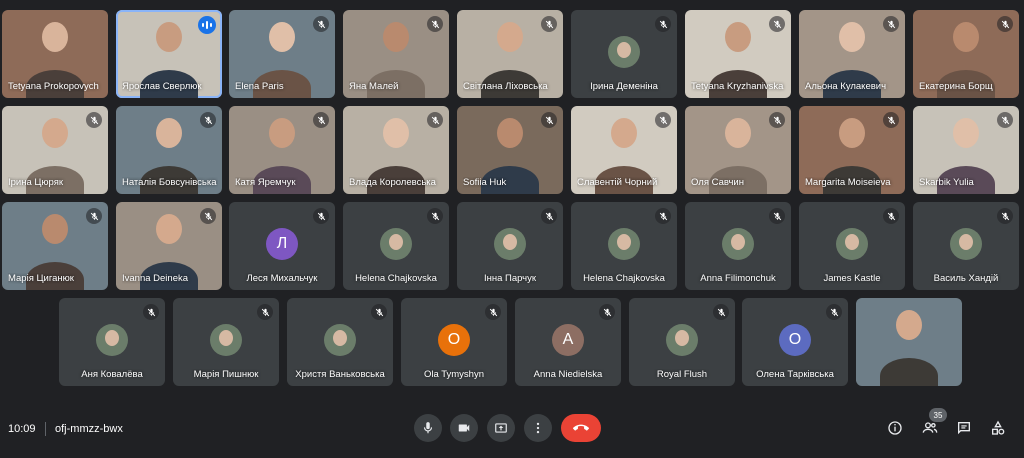  What do you see at coordinates (795, 342) in the screenshot?
I see `participant-tile: O Олена Тарківська` at bounding box center [795, 342].